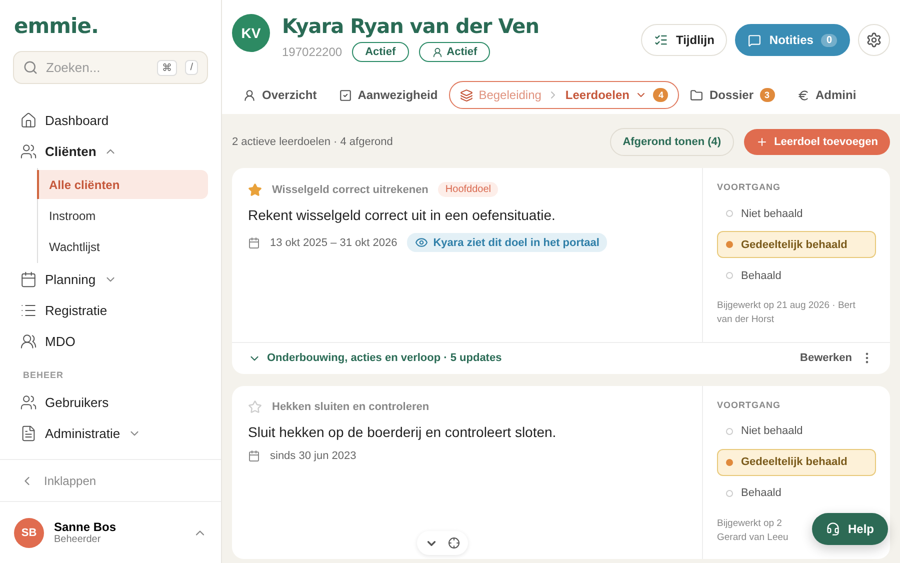 The height and width of the screenshot is (563, 900). What do you see at coordinates (120, 310) in the screenshot?
I see `nav-item: Registratie` at bounding box center [120, 310].